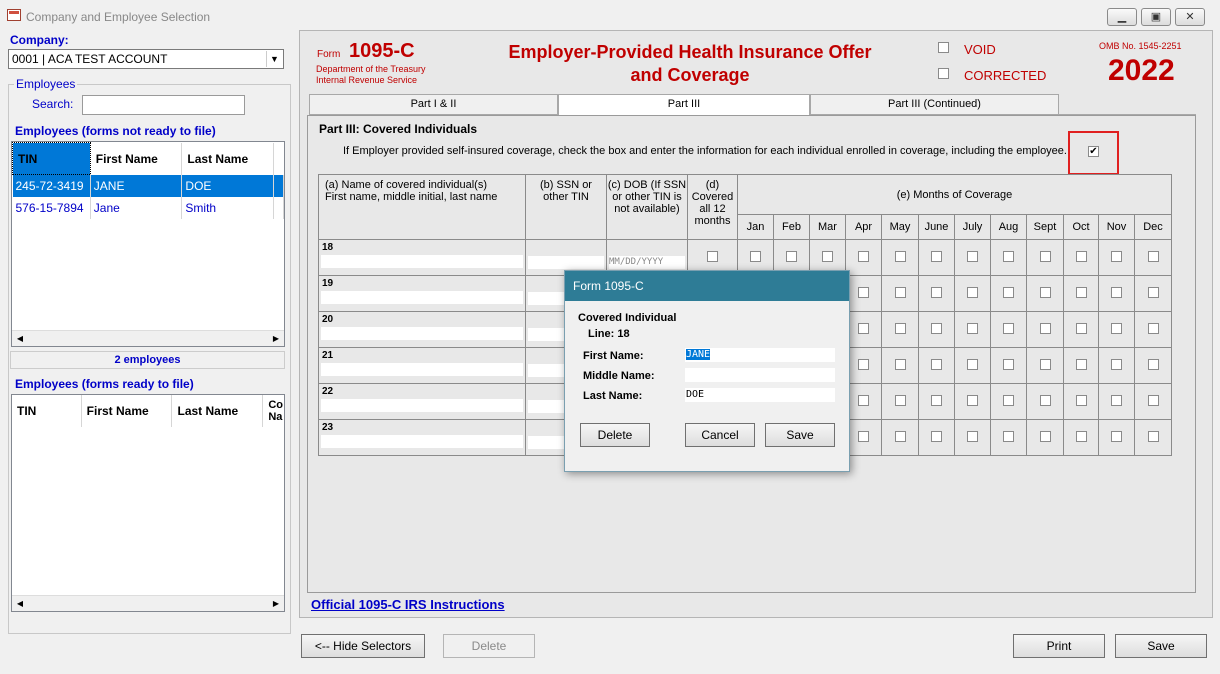 Image resolution: width=1220 pixels, height=674 pixels. What do you see at coordinates (1190, 17) in the screenshot?
I see `close-button: ✕` at bounding box center [1190, 17].